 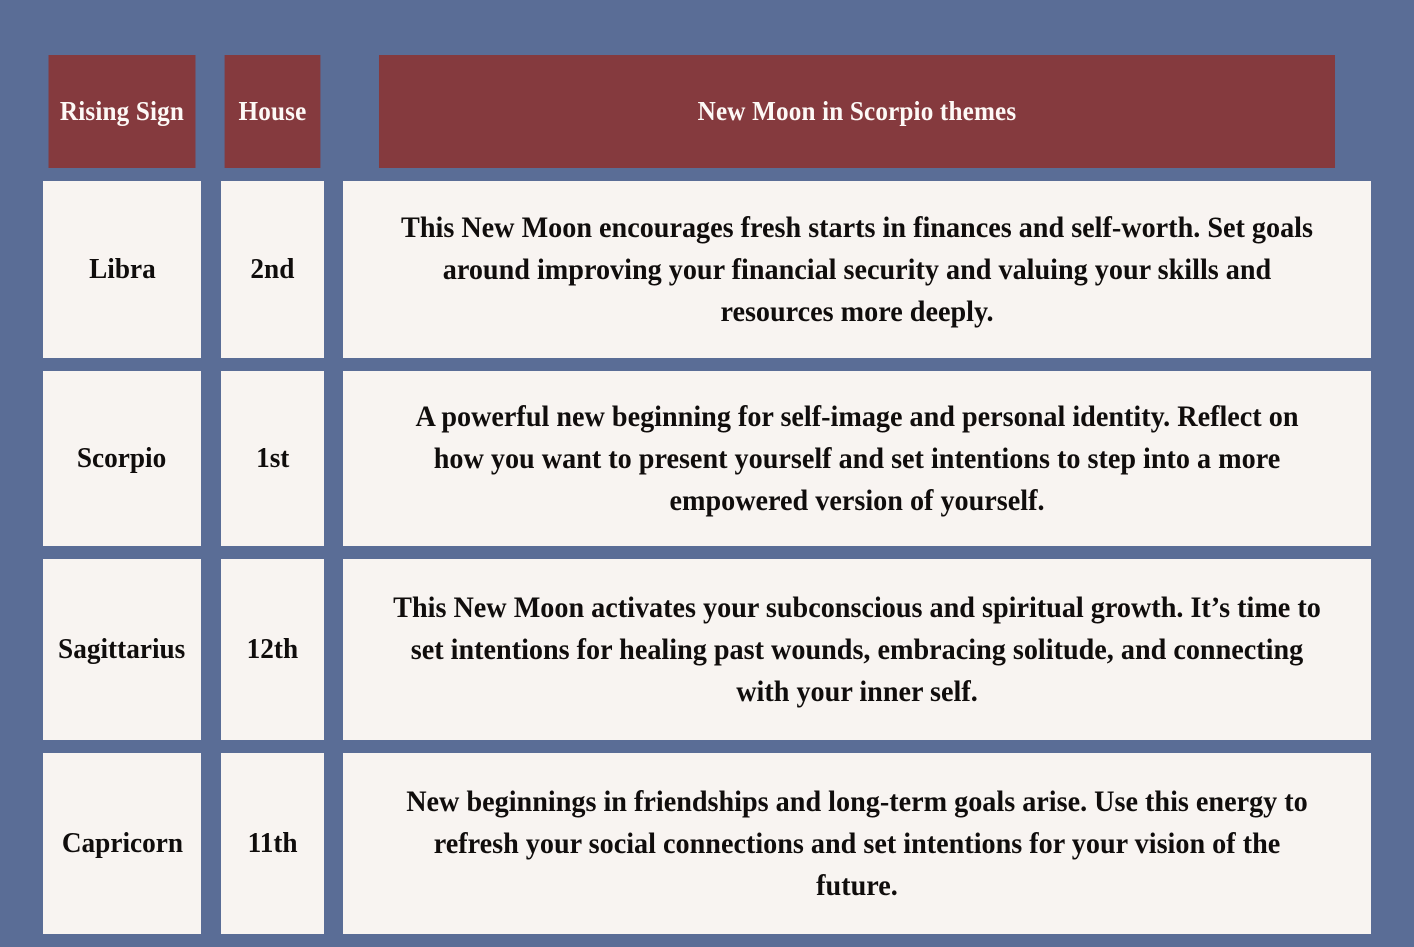 I want to click on cell-house: 1st, so click(x=272, y=458).